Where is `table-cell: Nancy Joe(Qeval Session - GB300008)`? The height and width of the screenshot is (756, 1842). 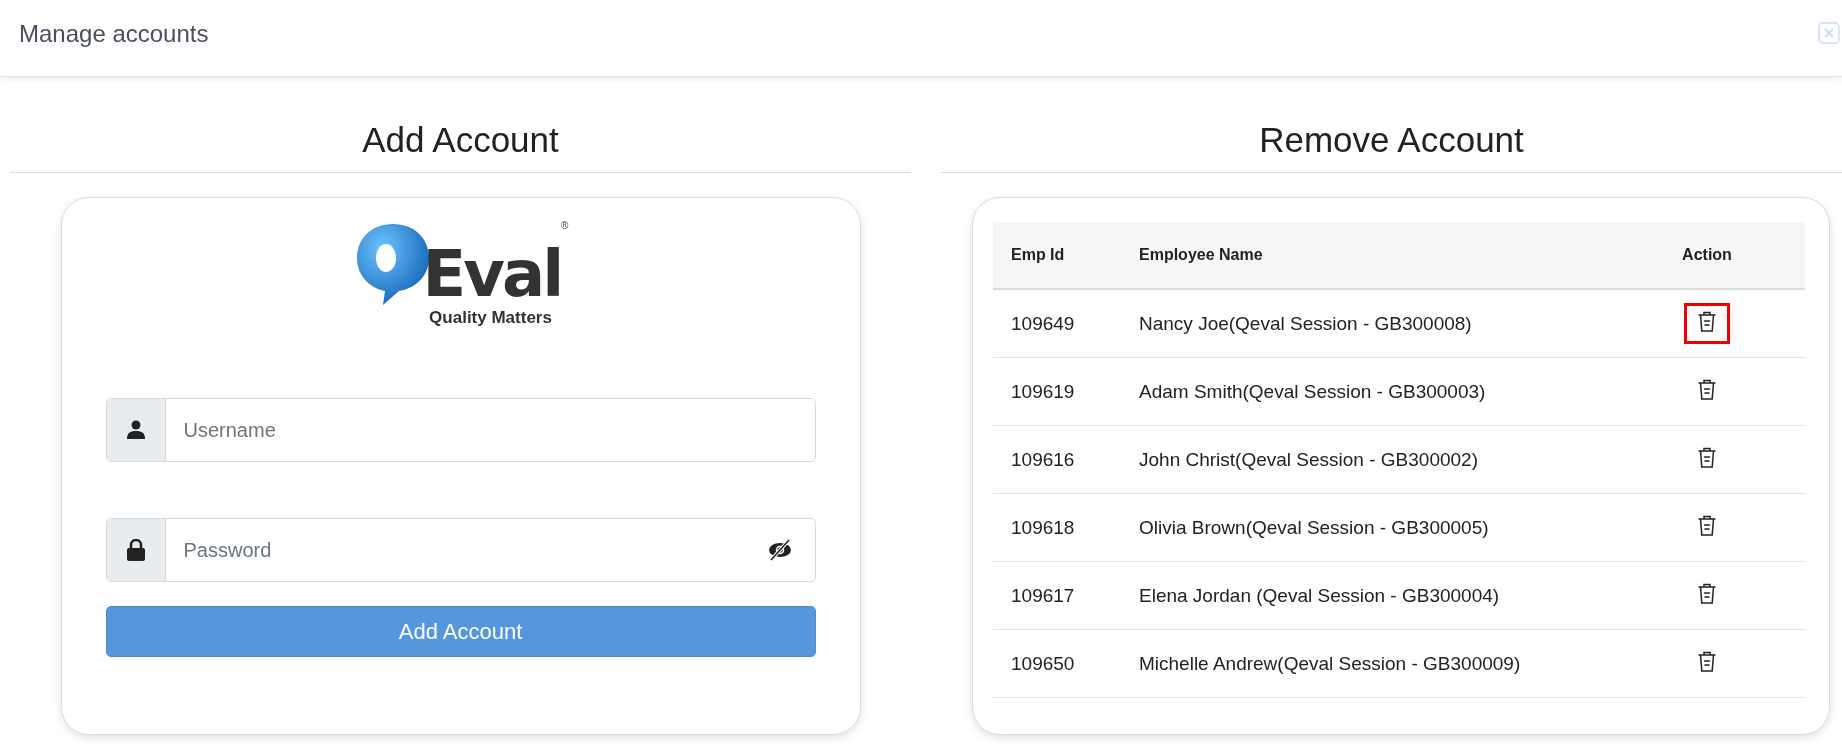 table-cell: Nancy Joe(Qeval Session - GB300008) is located at coordinates (1365, 323).